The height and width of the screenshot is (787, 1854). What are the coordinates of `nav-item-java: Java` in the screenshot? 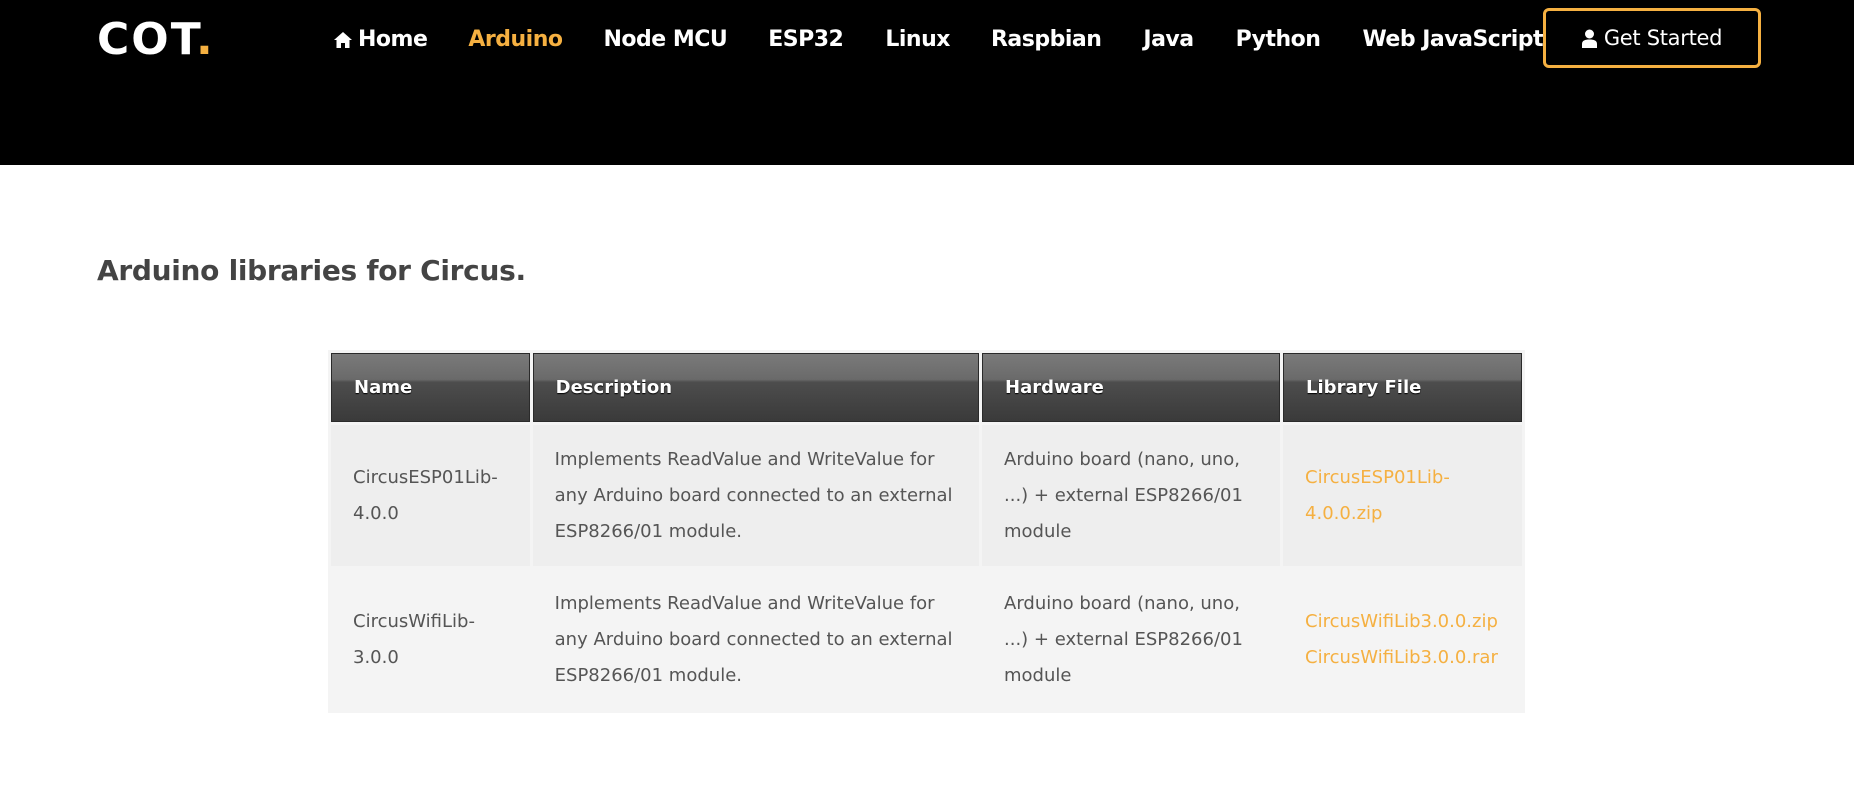 It's located at (1168, 40).